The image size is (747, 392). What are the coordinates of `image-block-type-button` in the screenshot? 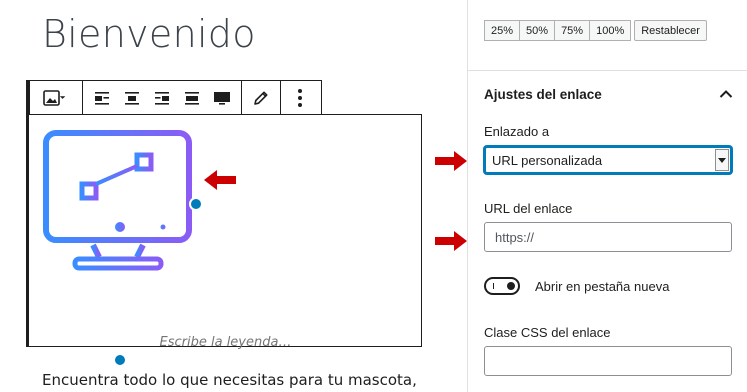 It's located at (56, 97).